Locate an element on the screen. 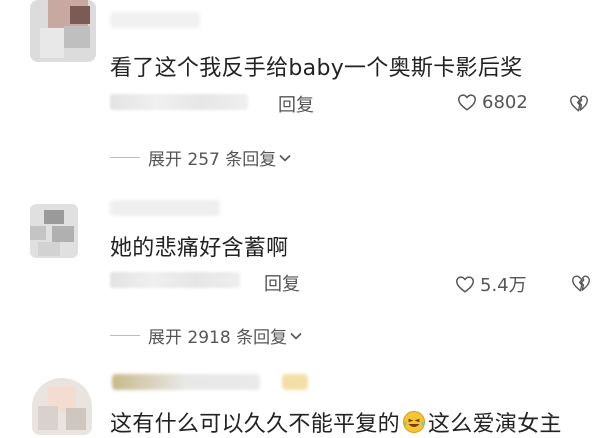  comment-text: 这有什么可以久久不能平复的 这么爱演女主 is located at coordinates (336, 422).